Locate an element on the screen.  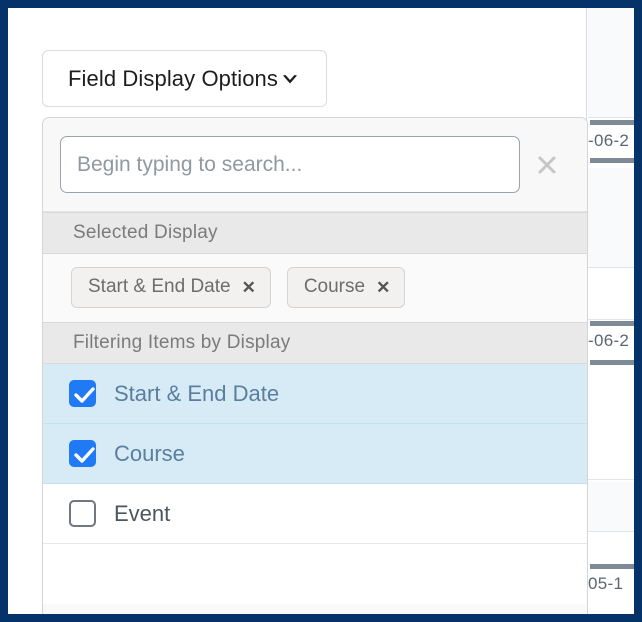
chip-course: Course ✕ is located at coordinates (346, 287).